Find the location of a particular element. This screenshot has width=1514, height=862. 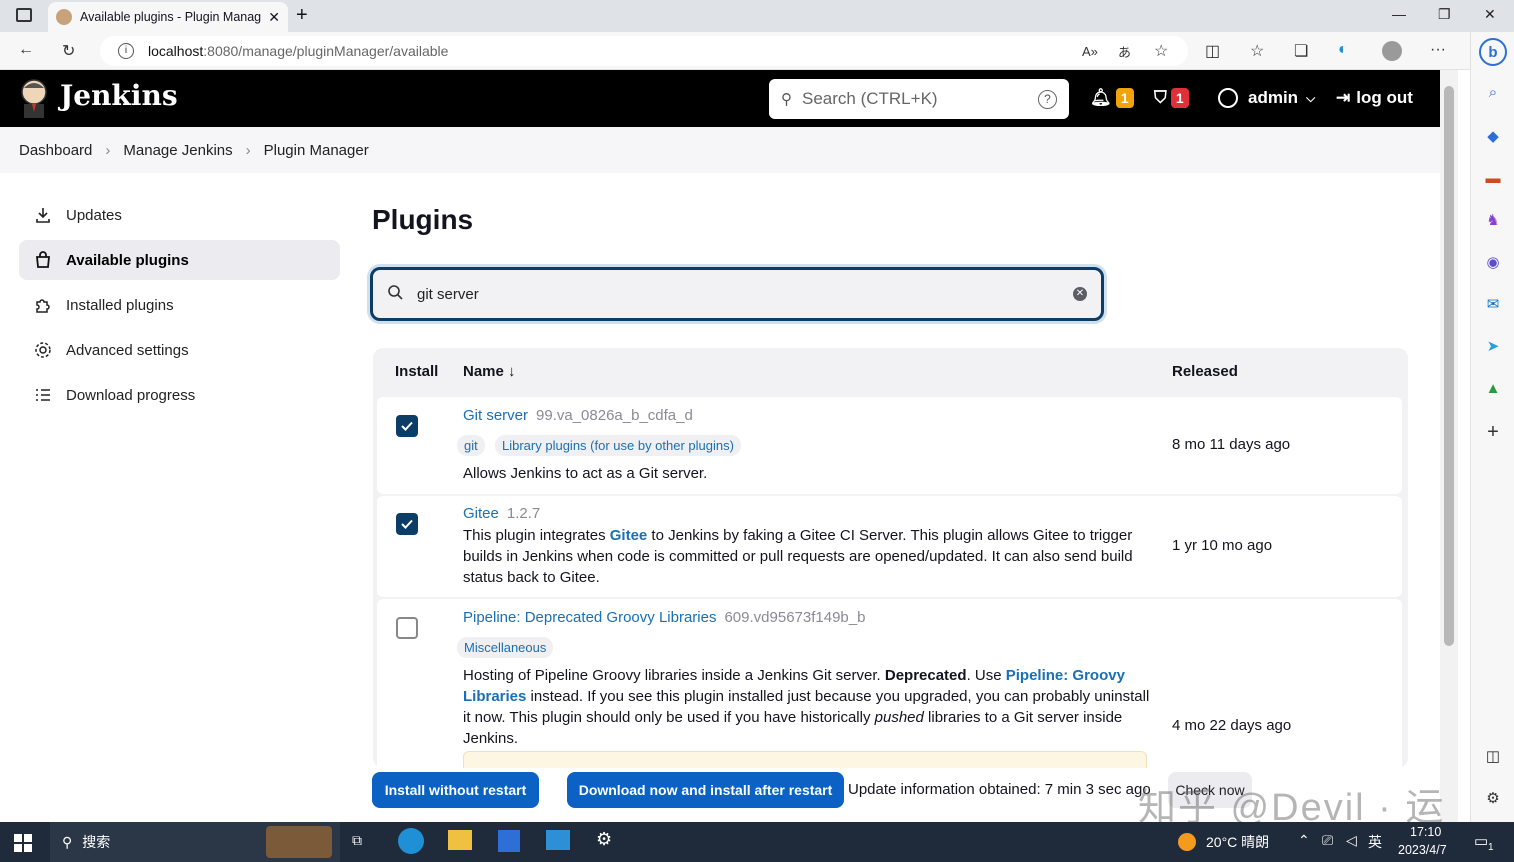

sidebar-item-advanced-settings: Advanced settings is located at coordinates (179, 350).